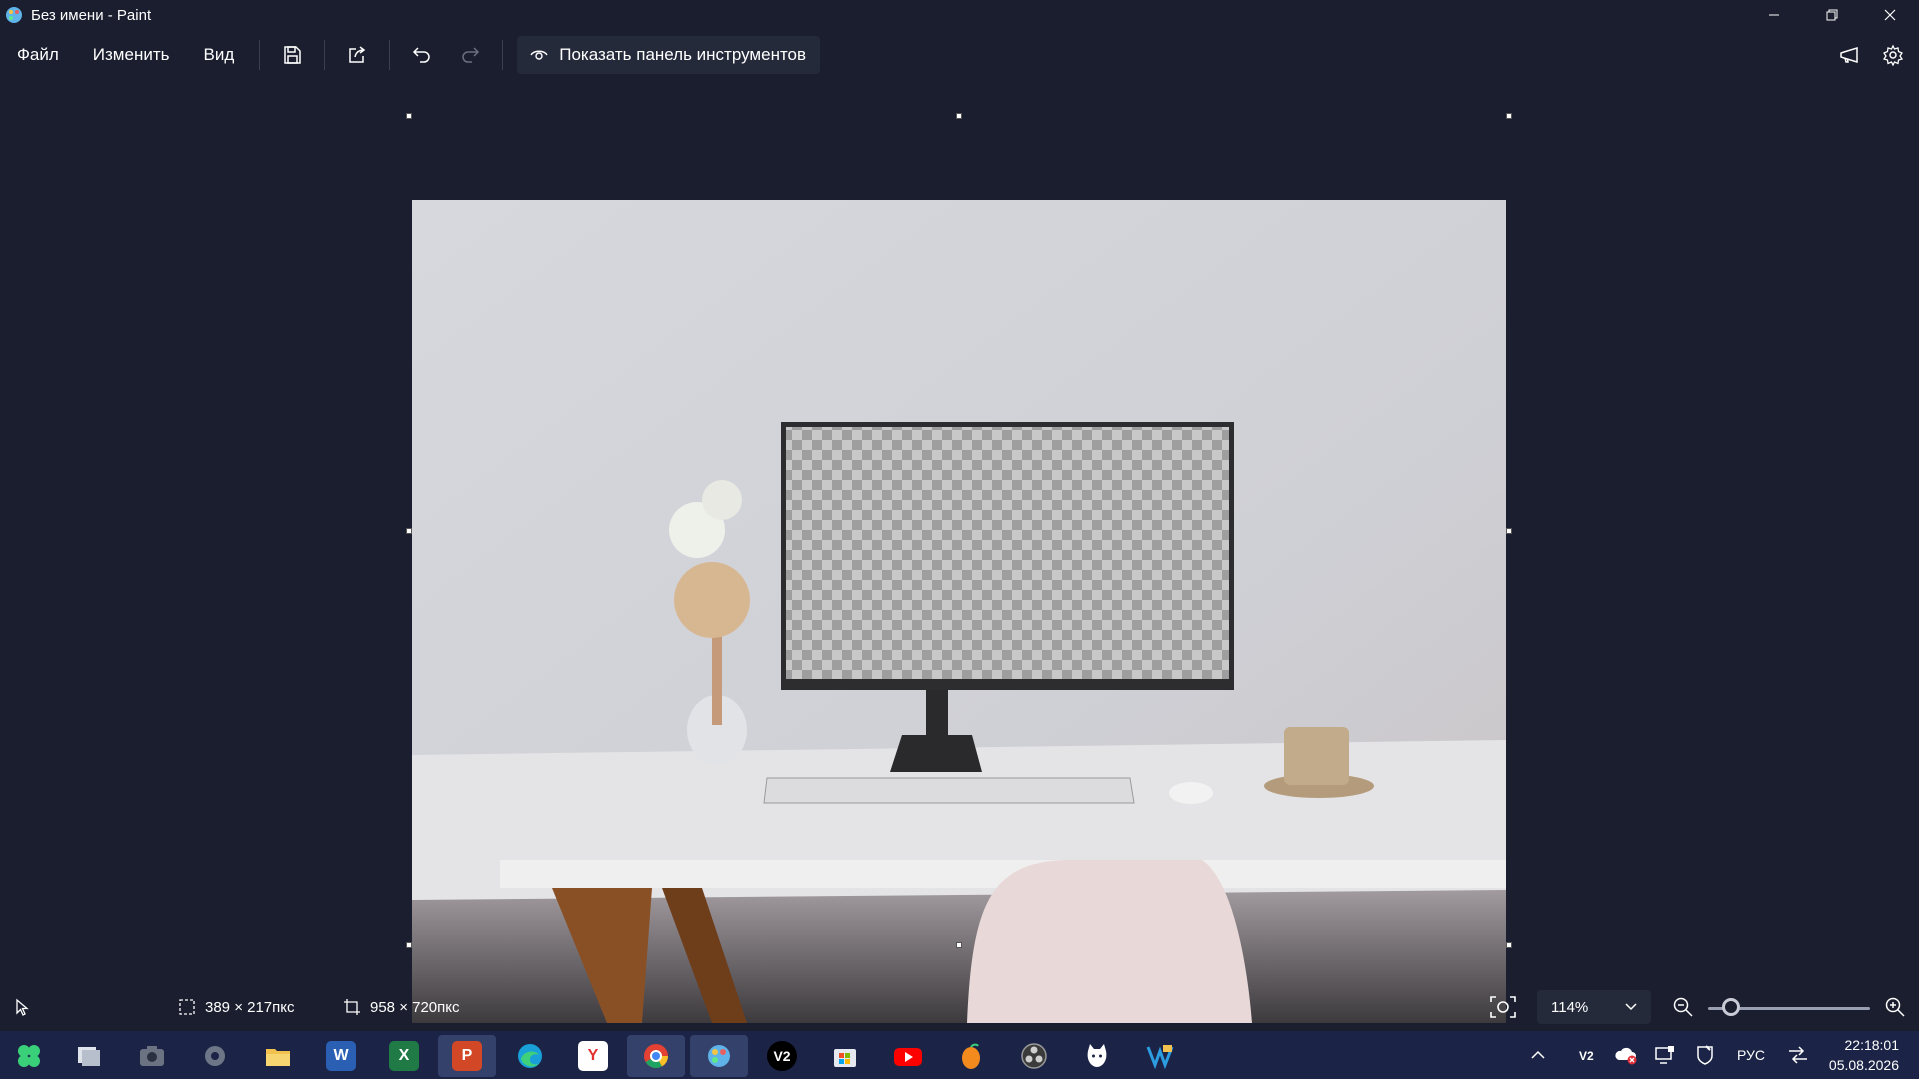 This screenshot has height=1079, width=1919. Describe the element at coordinates (341, 1056) in the screenshot. I see `word-app: W` at that location.